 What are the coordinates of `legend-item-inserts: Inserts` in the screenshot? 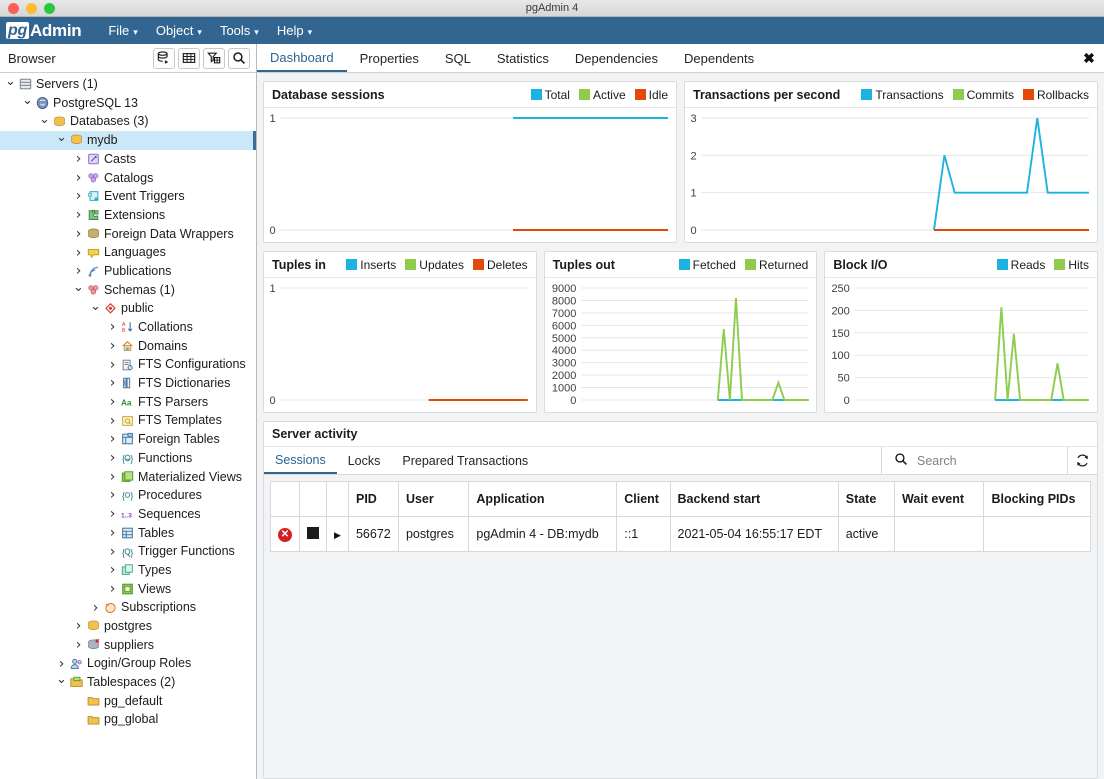 It's located at (371, 265).